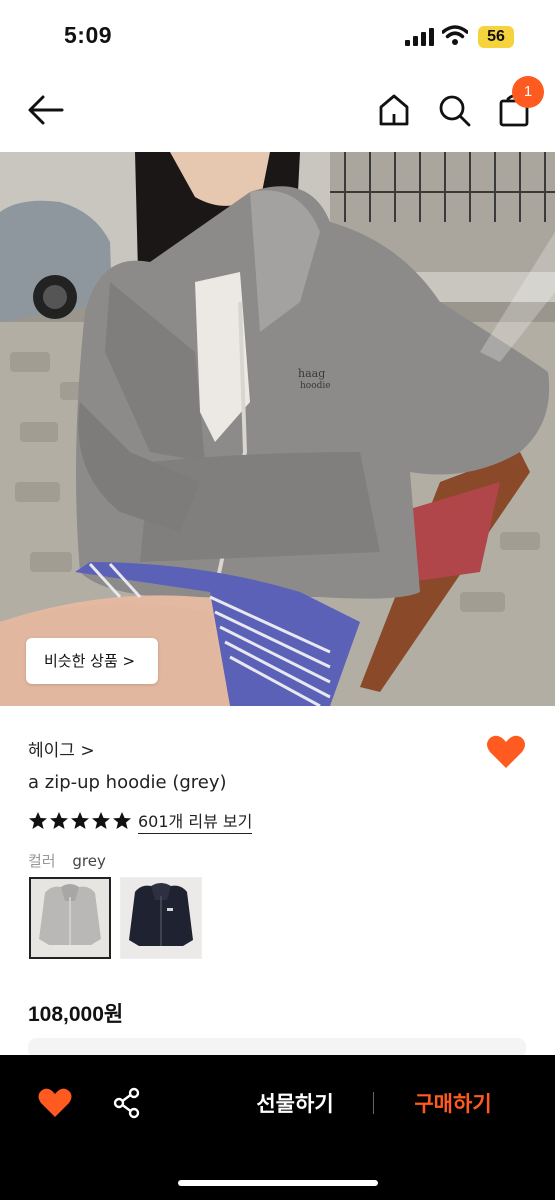  Describe the element at coordinates (76, 1014) in the screenshot. I see `product-price: 108,000원` at that location.